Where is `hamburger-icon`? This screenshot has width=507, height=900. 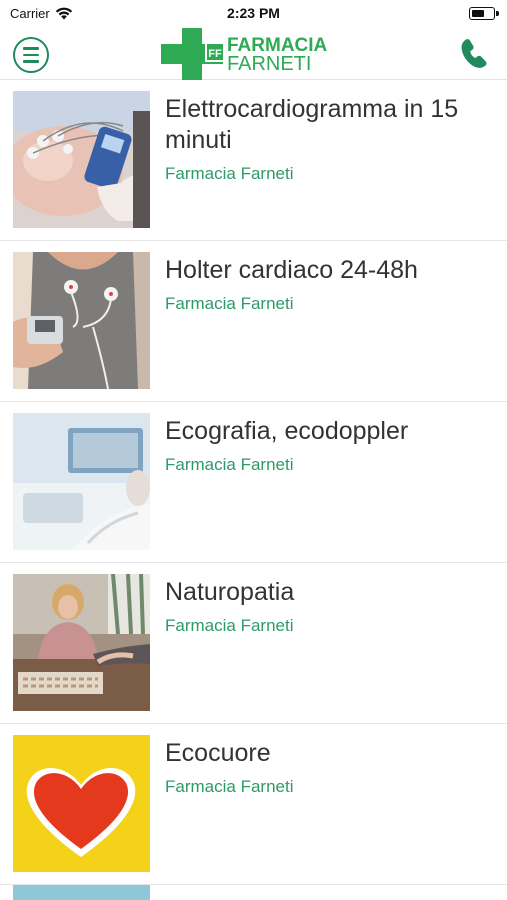
hamburger-icon is located at coordinates (31, 48).